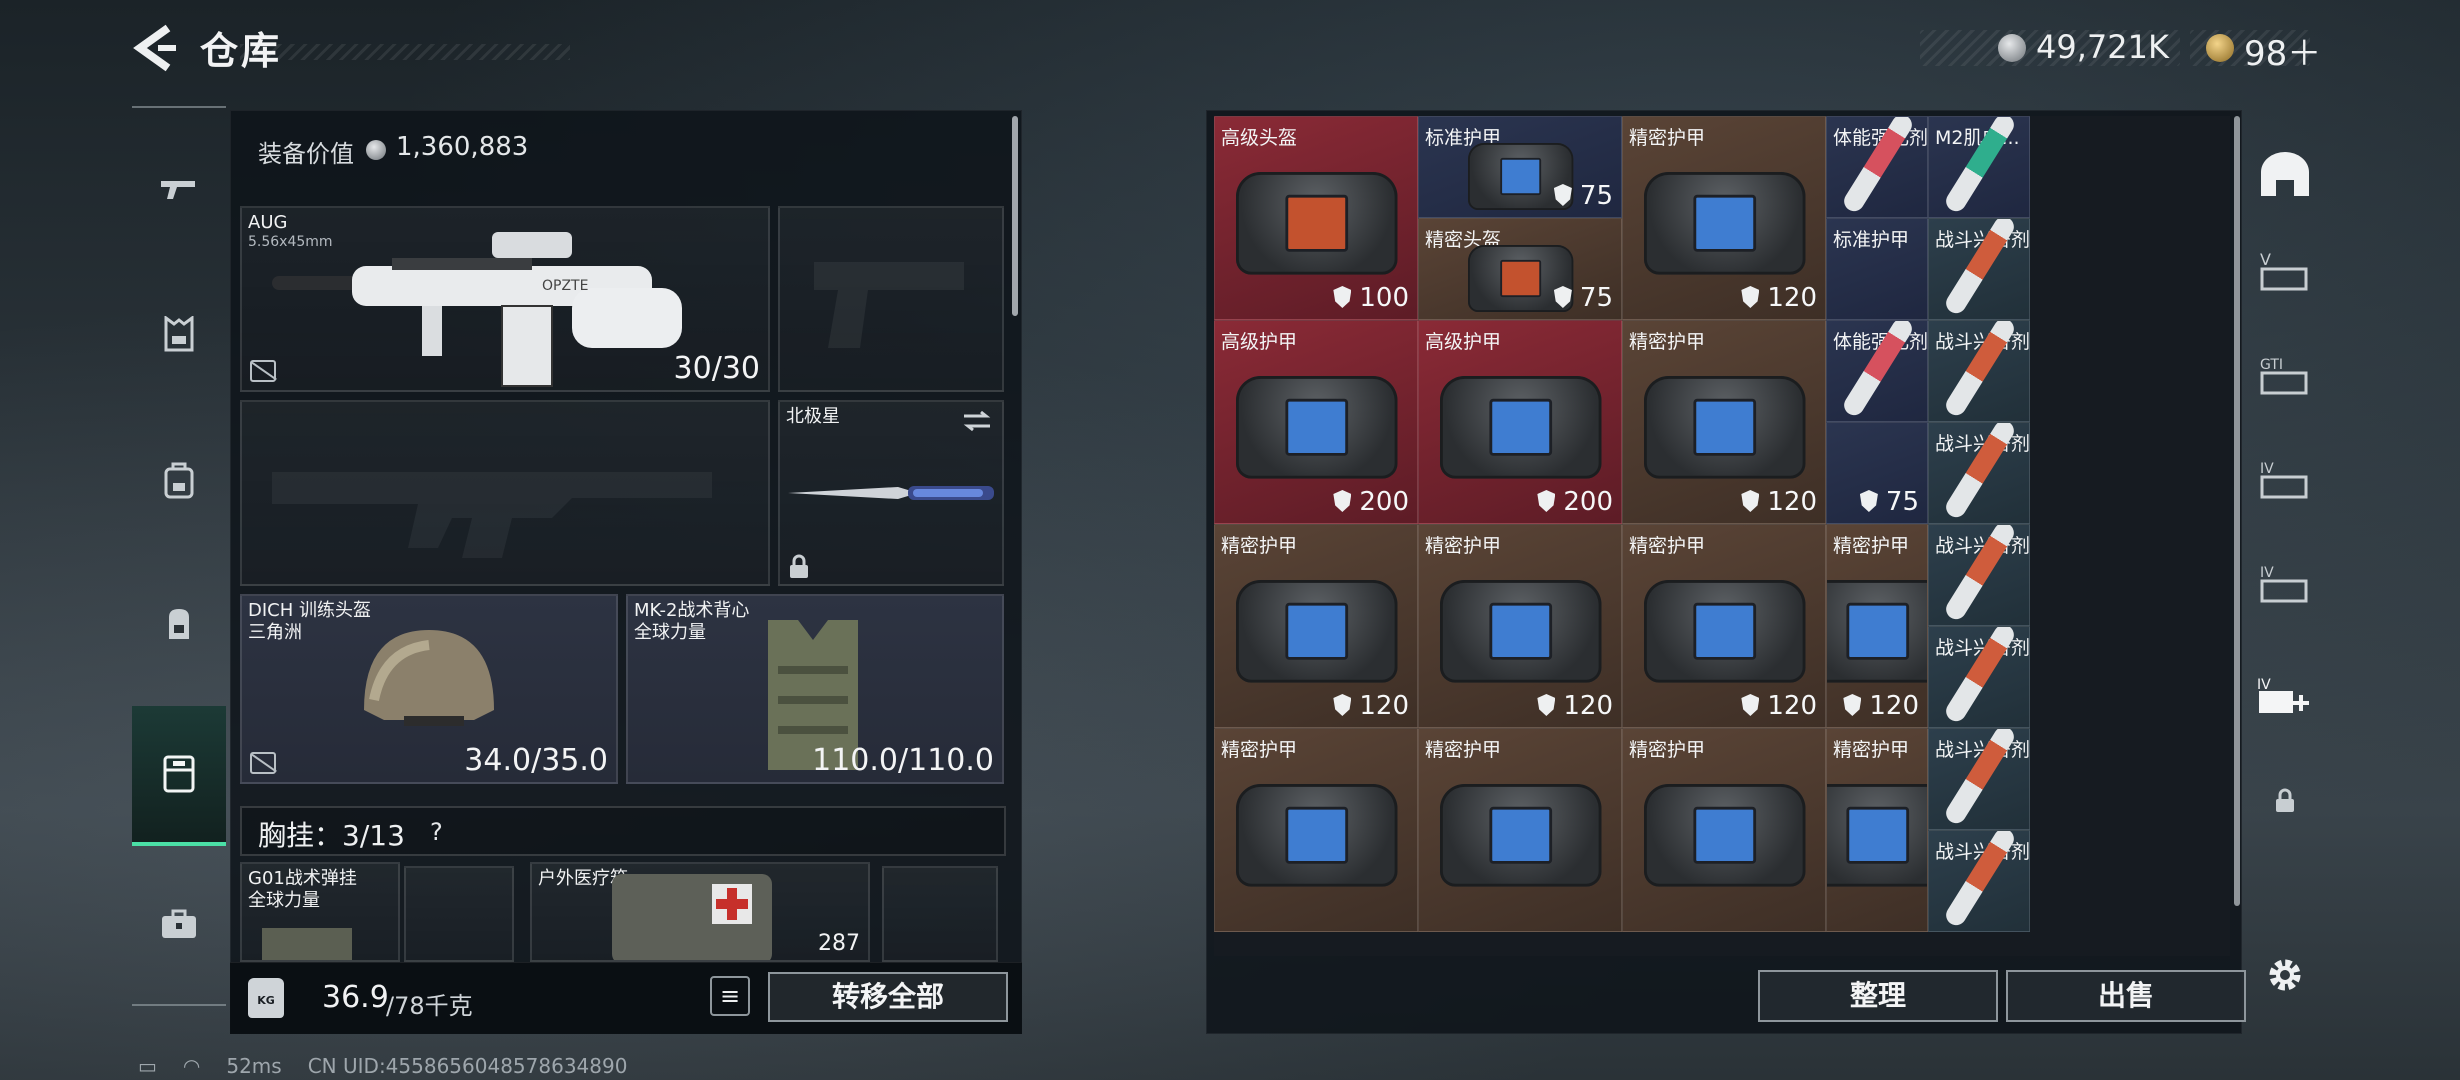  Describe the element at coordinates (331, 835) in the screenshot. I see `chest-rig-label: 胸挂：3/13` at that location.